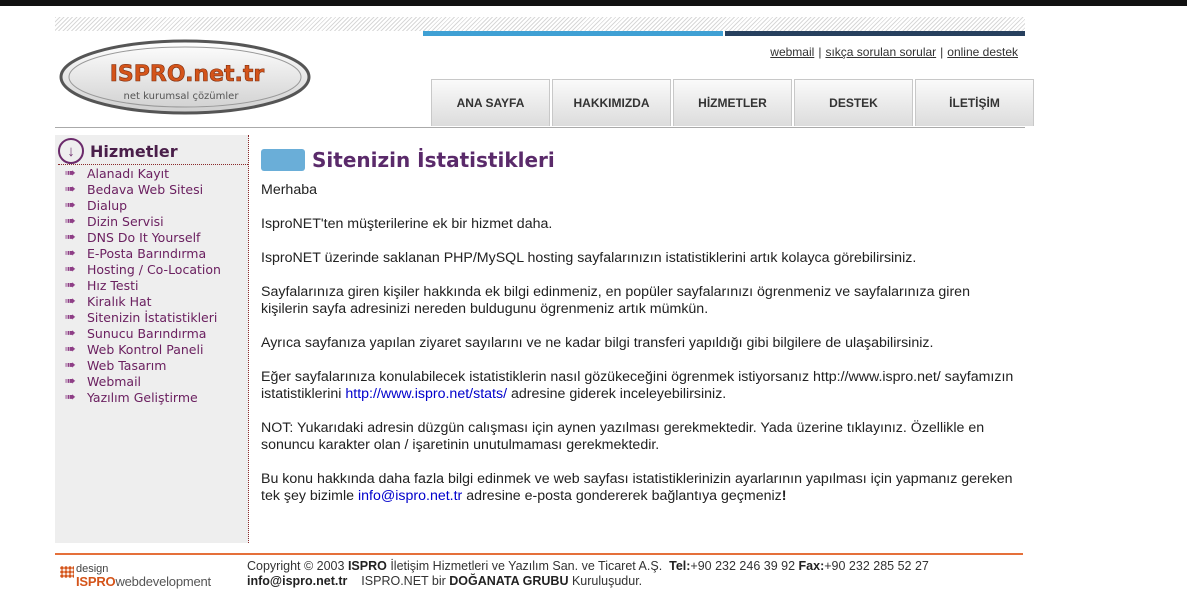 The height and width of the screenshot is (603, 1187). What do you see at coordinates (410, 496) in the screenshot?
I see `contact-email-link: info@ispro.net.tr` at bounding box center [410, 496].